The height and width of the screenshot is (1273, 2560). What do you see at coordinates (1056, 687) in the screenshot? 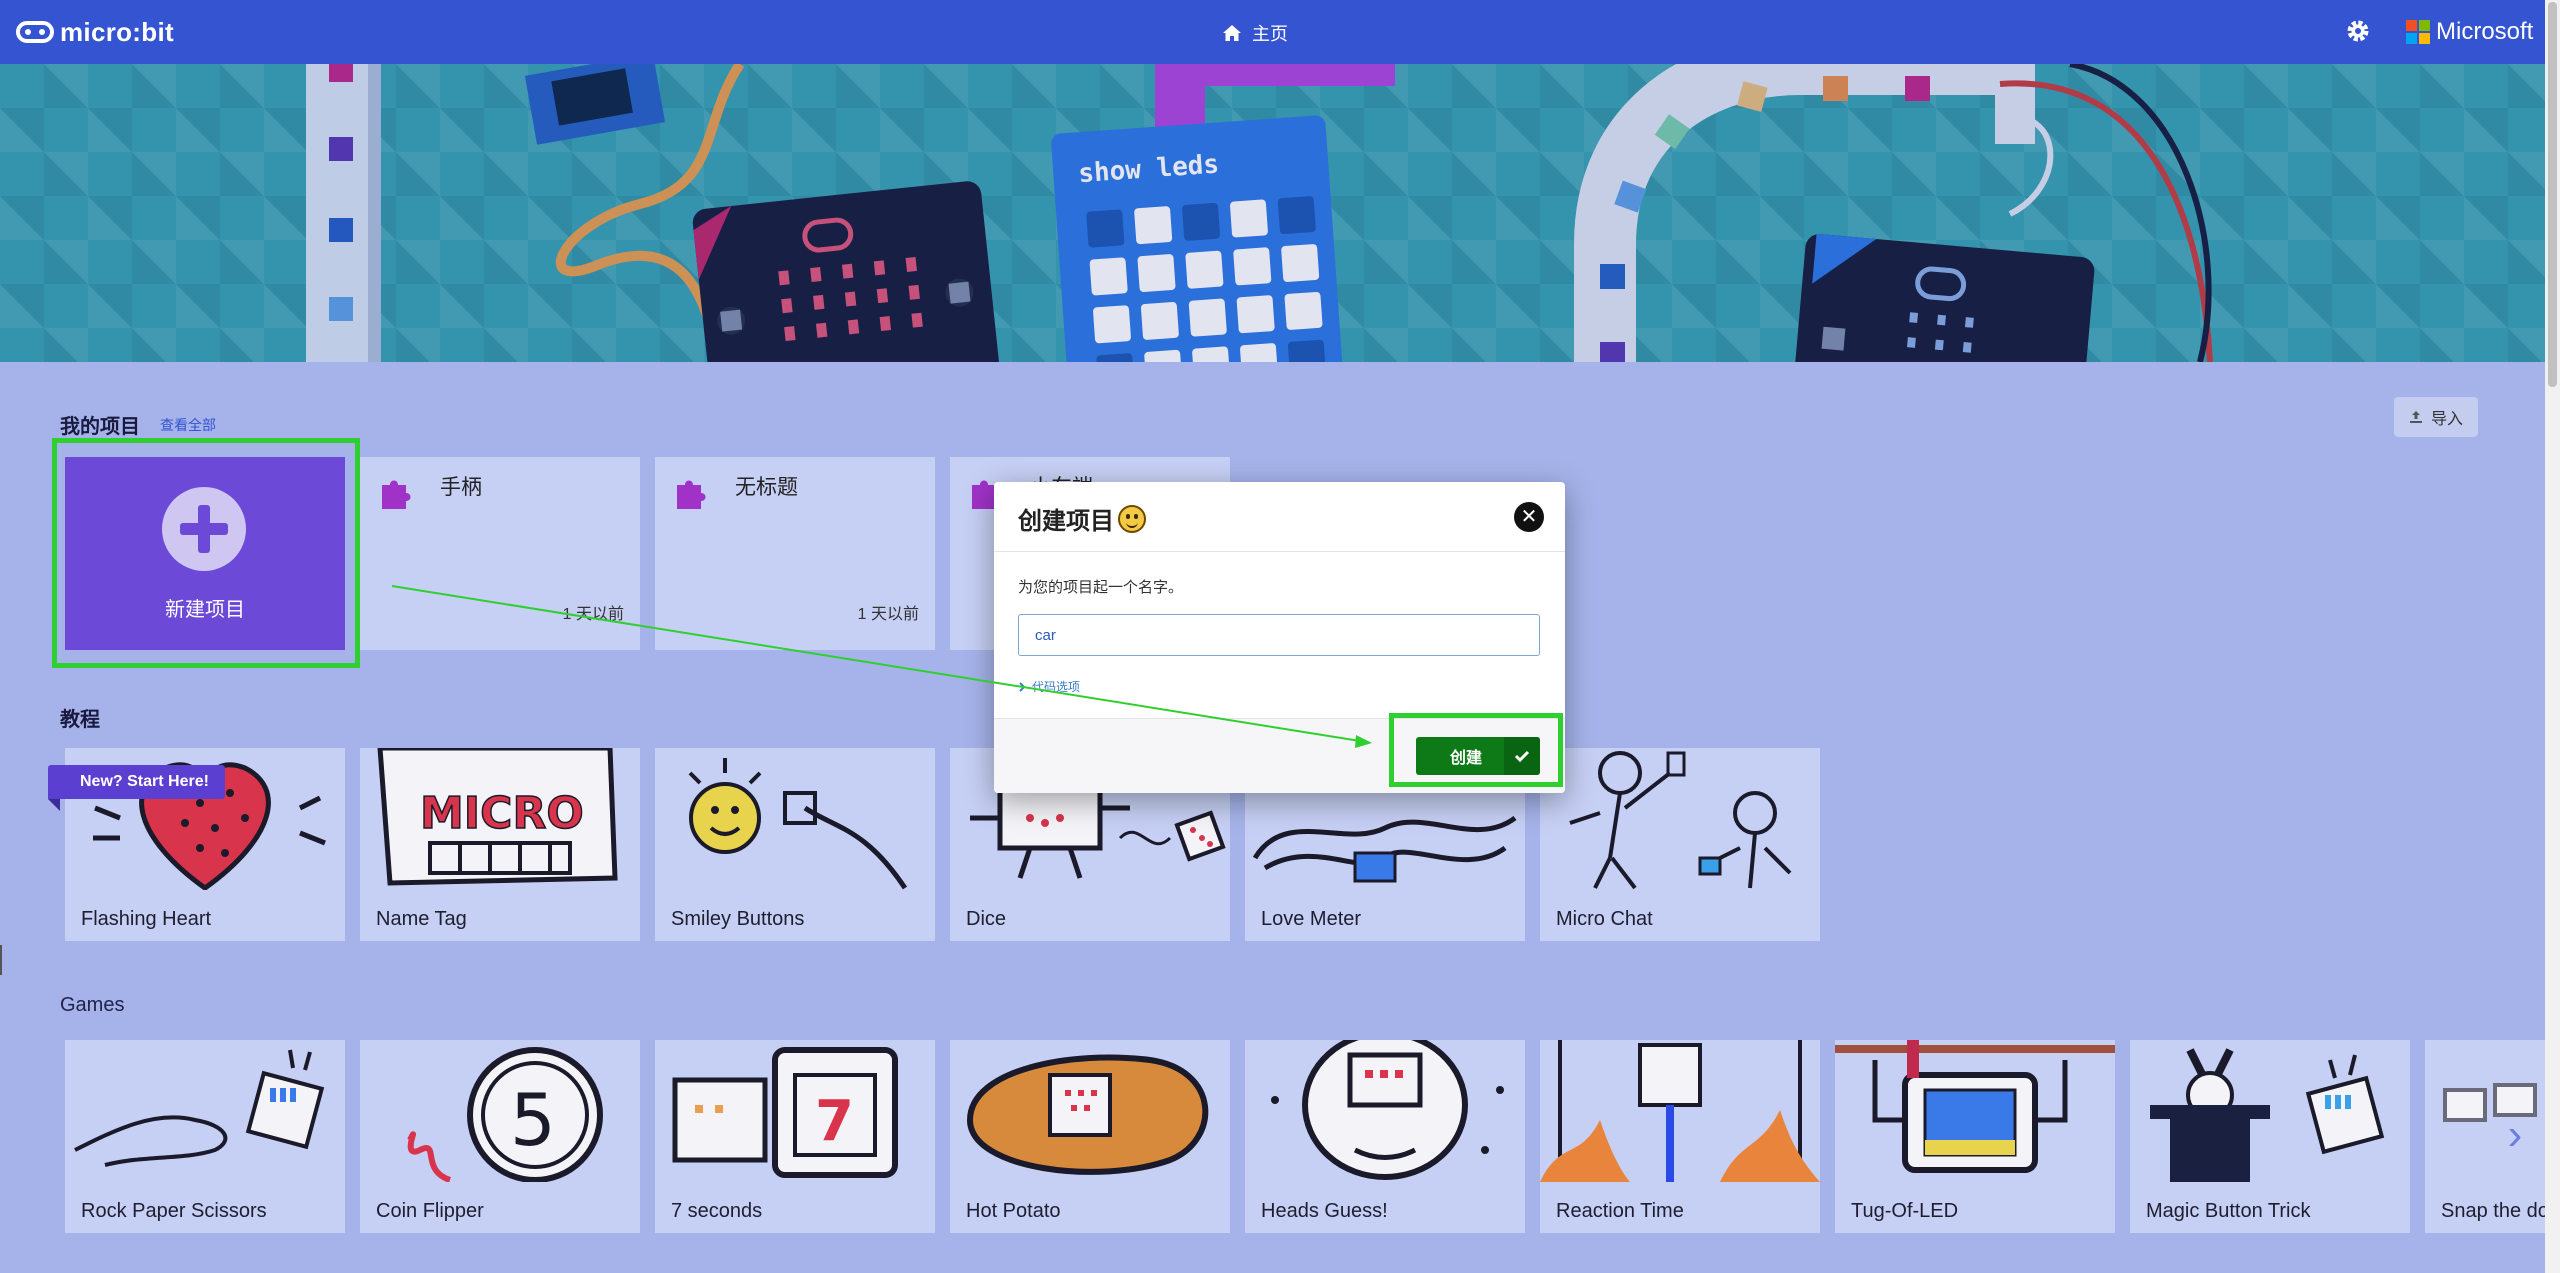
I see `code-options-label: 代码选项` at bounding box center [1056, 687].